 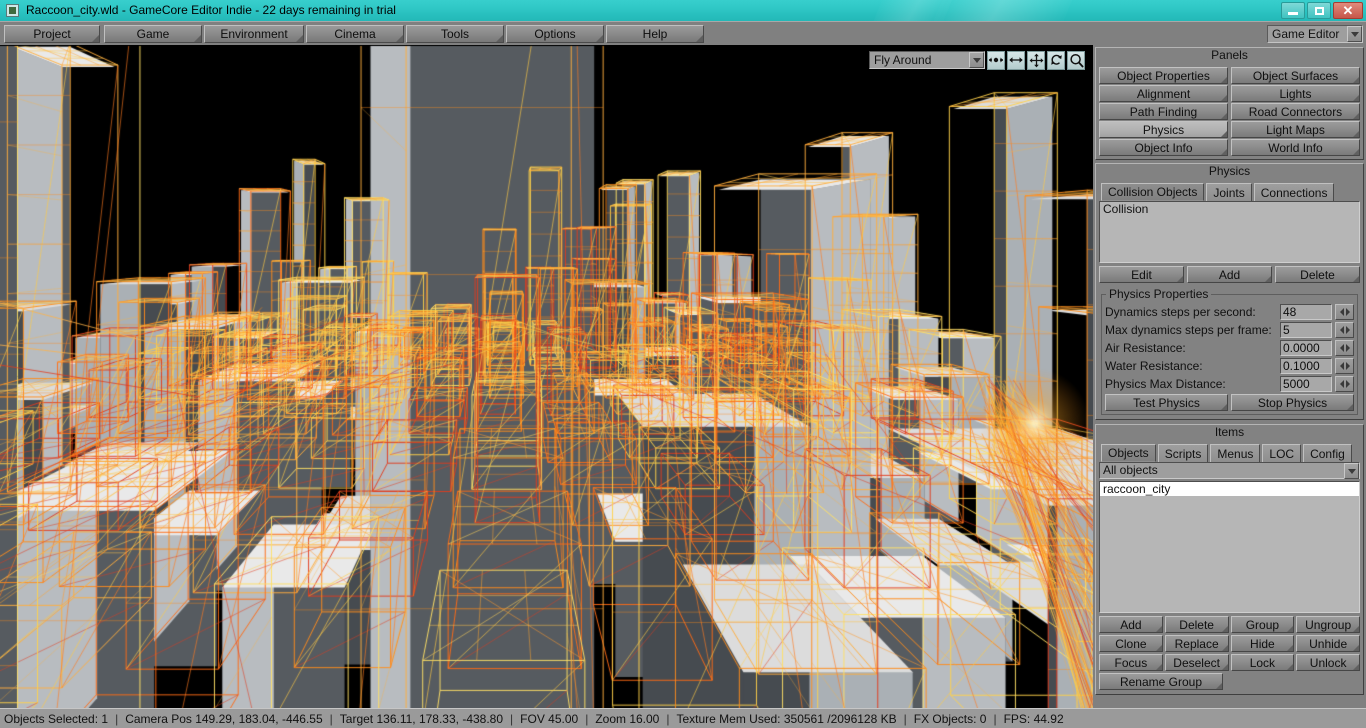 What do you see at coordinates (1306, 329) in the screenshot?
I see `max-dynamics-steps-per-frame-input: 5` at bounding box center [1306, 329].